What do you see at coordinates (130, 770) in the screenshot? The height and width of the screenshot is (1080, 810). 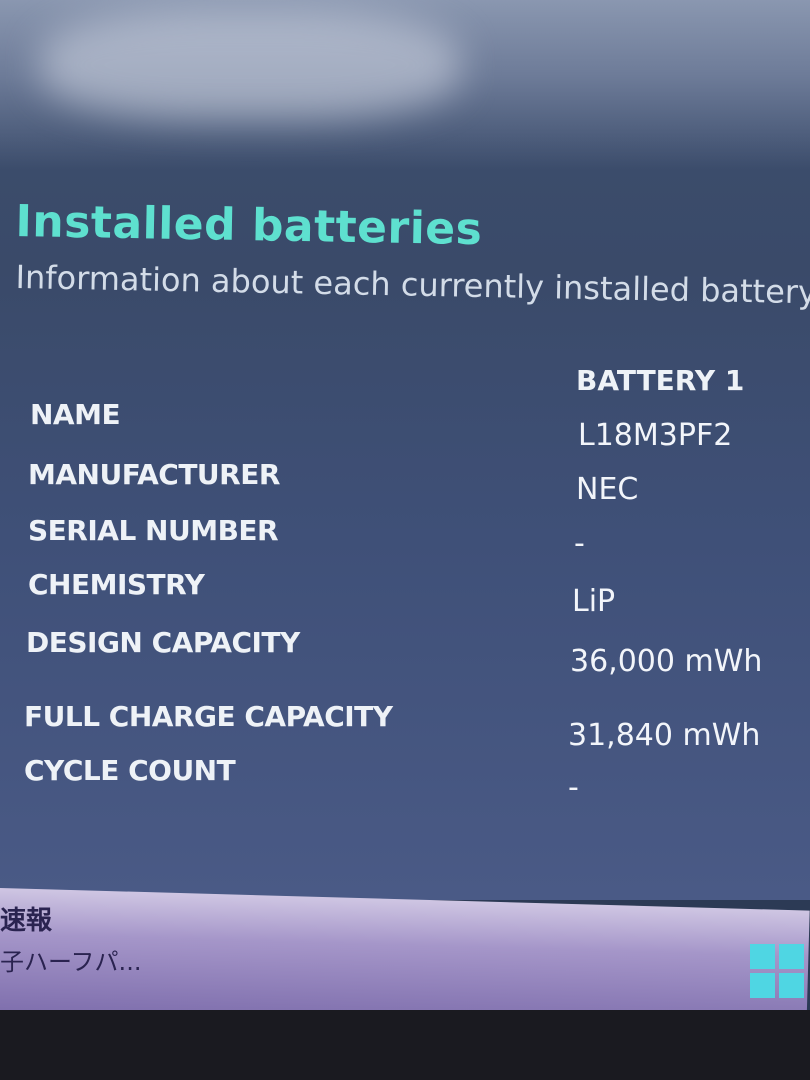 I see `row-label-cycle-count: CYCLE COUNT` at bounding box center [130, 770].